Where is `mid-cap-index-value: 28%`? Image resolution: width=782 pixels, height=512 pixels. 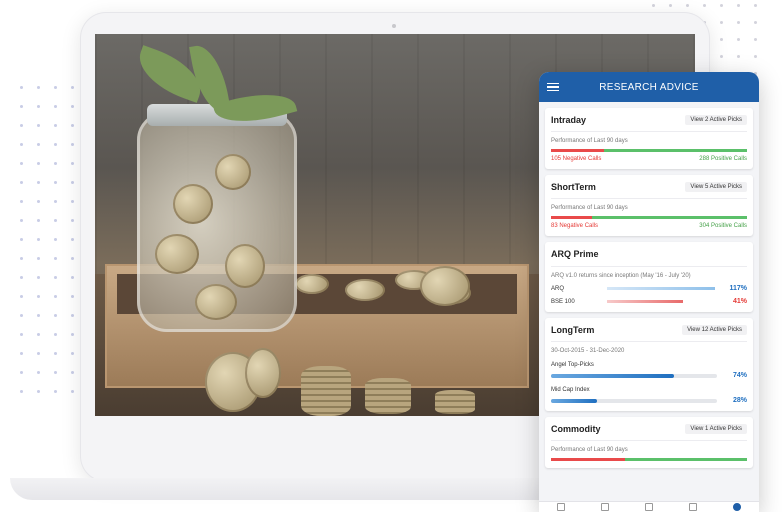
mid-cap-index-value: 28% is located at coordinates (739, 400).